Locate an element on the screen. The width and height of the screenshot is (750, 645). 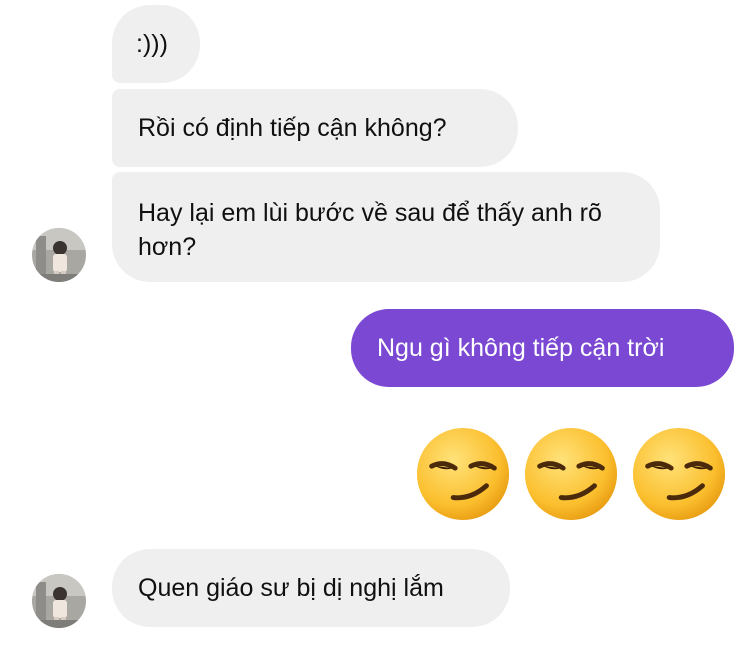
incoming-message-bubble: :))) is located at coordinates (156, 44).